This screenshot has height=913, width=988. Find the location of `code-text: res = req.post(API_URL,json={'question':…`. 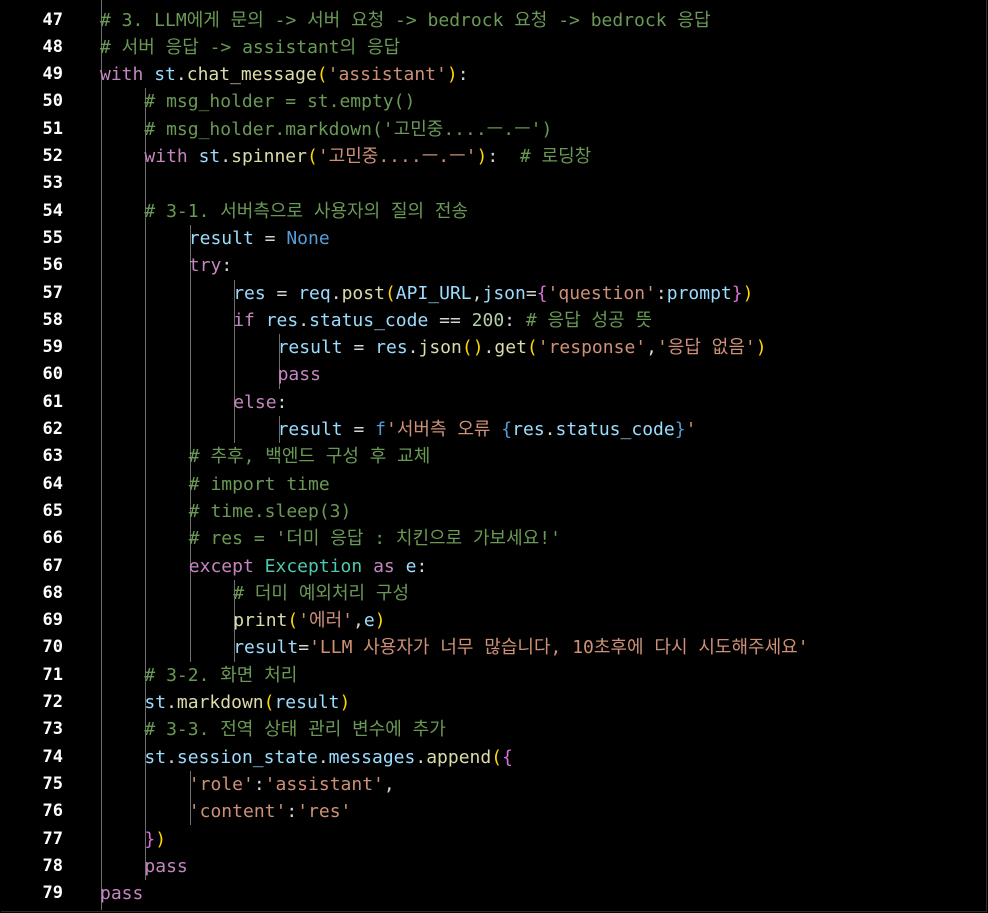

code-text: res = req.post(API_URL,json={'question':… is located at coordinates (493, 293).